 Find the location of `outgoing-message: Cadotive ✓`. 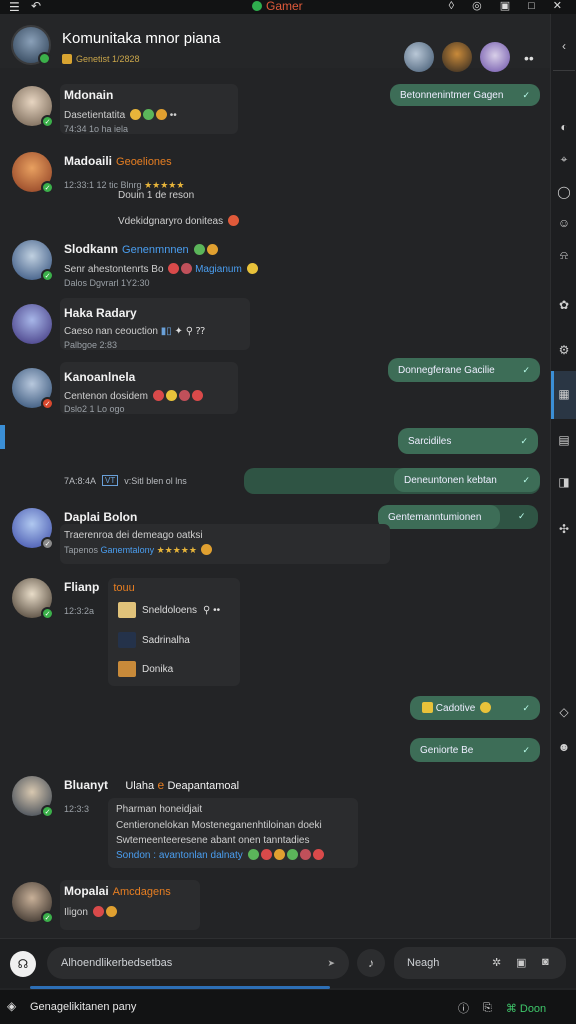

outgoing-message: Cadotive ✓ is located at coordinates (475, 708).